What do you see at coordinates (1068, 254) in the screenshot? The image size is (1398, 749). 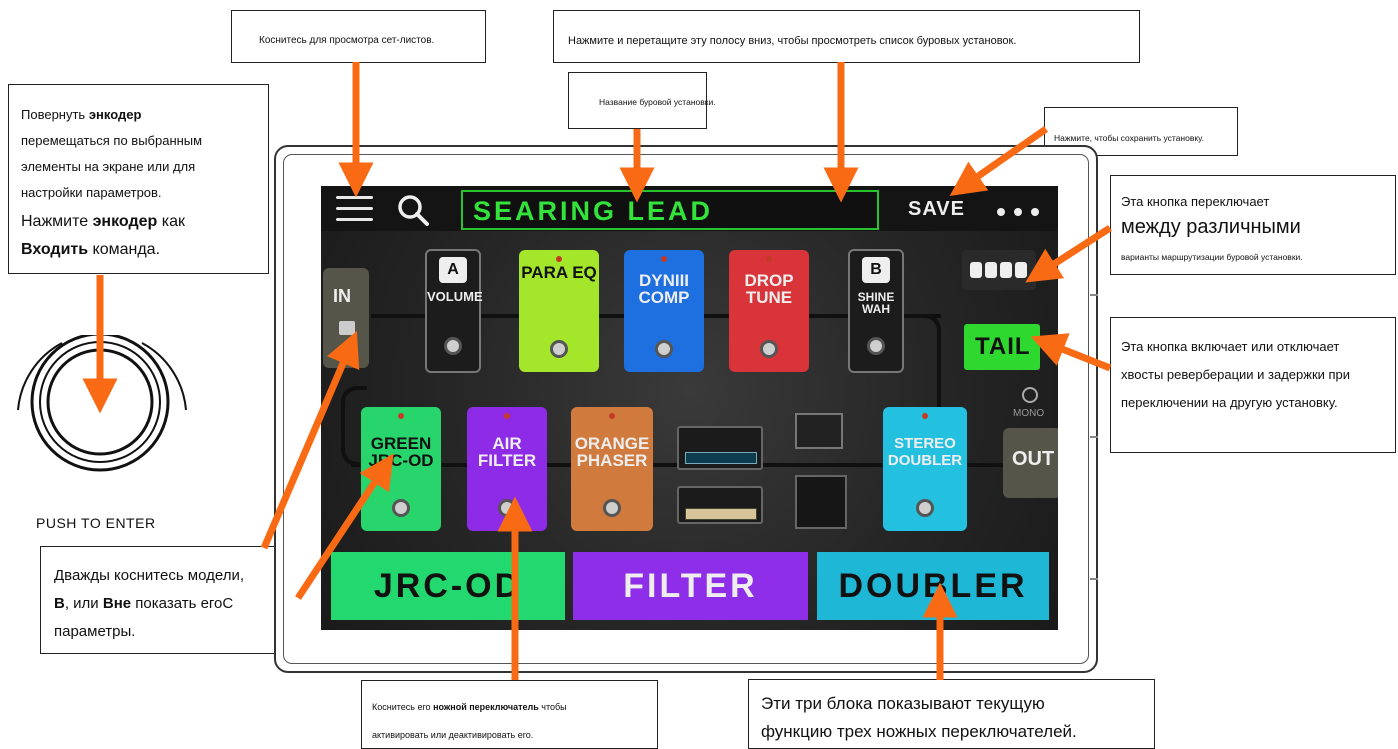 I see `arrow-routing` at bounding box center [1068, 254].